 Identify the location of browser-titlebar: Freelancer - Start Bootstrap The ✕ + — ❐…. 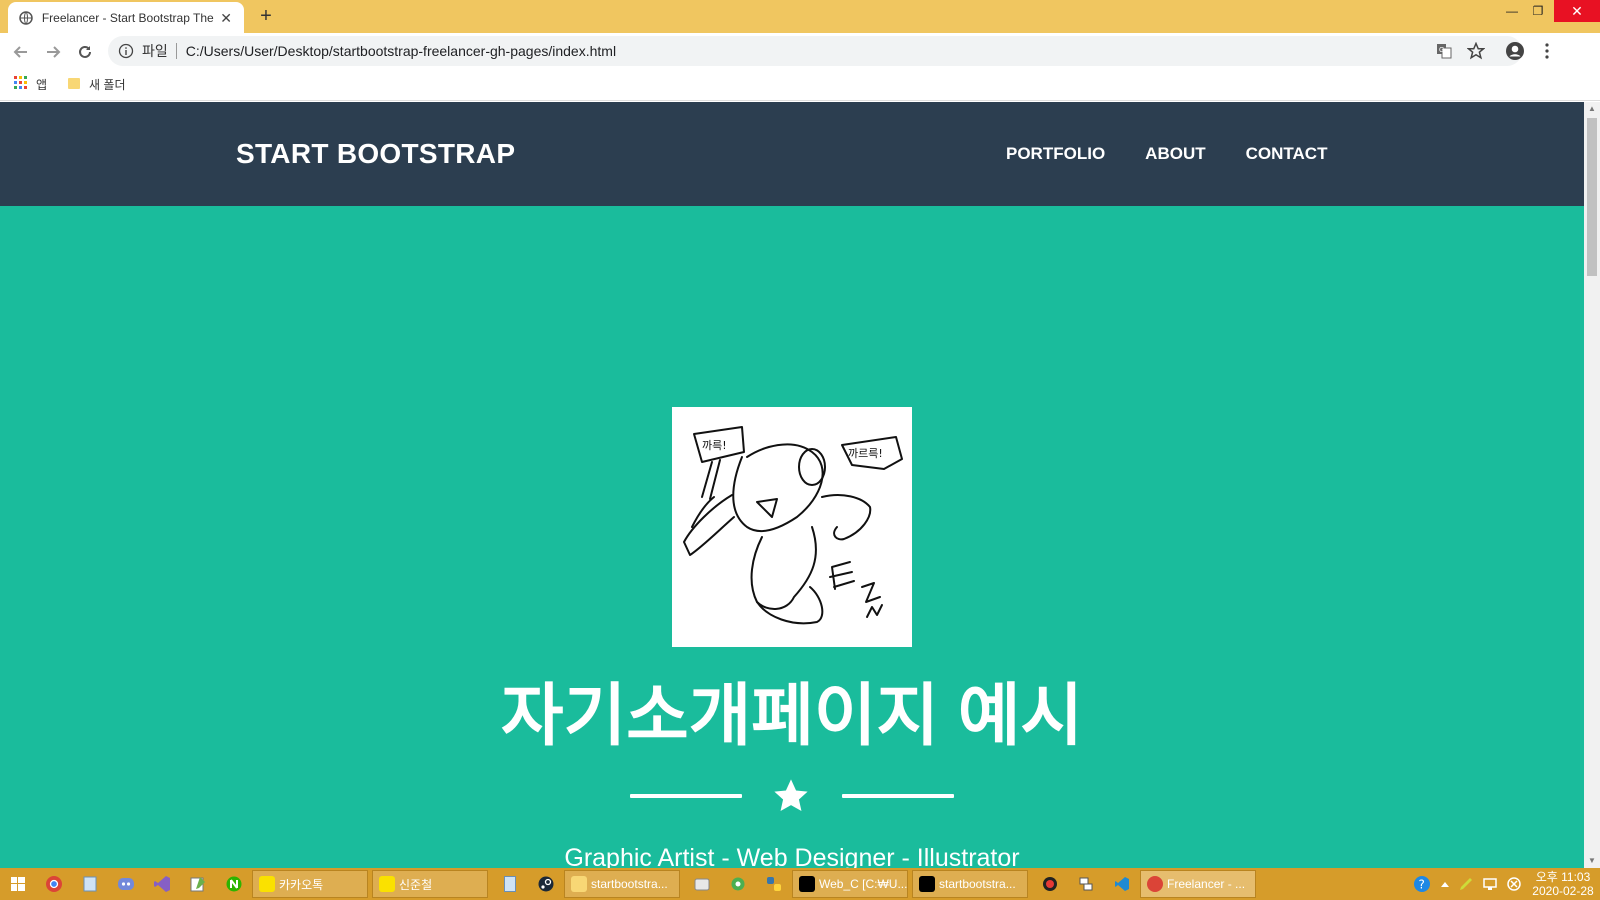
(800, 16).